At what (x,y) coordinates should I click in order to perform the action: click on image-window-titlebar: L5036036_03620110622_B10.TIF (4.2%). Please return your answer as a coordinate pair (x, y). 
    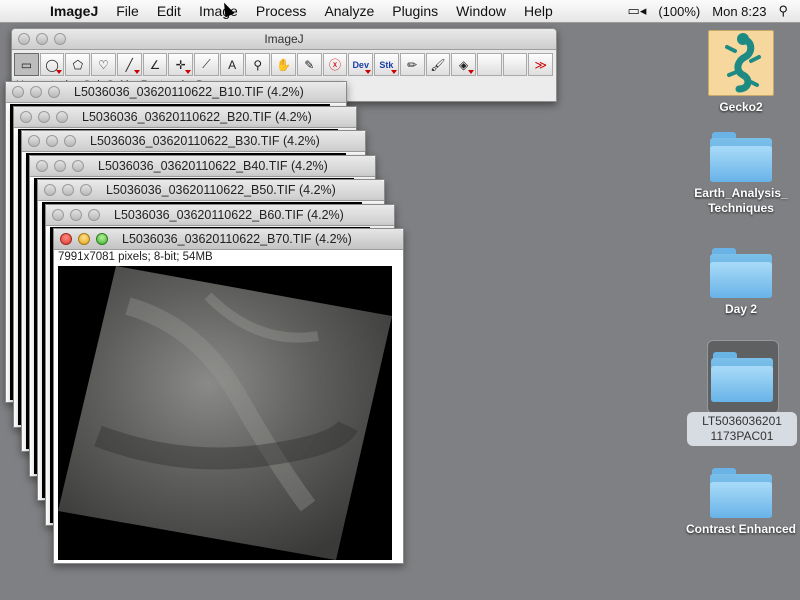
    Looking at the image, I should click on (176, 92).